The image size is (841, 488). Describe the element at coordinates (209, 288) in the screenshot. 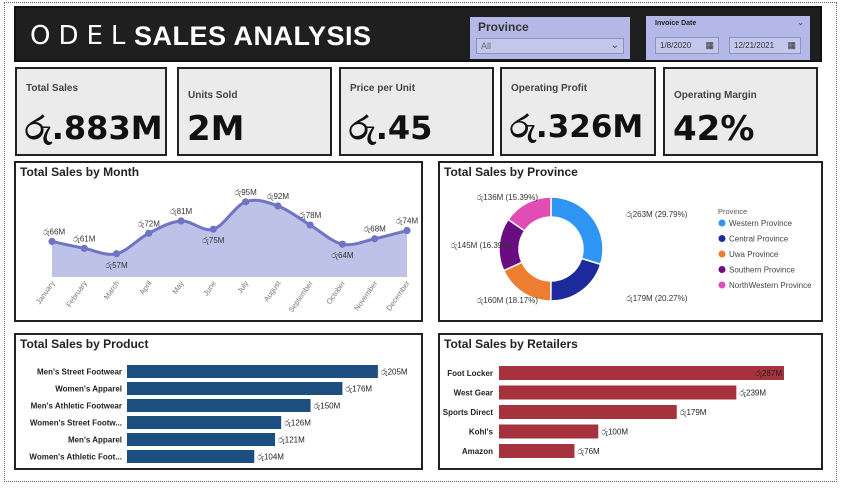

I see `x-tick-label: June` at that location.